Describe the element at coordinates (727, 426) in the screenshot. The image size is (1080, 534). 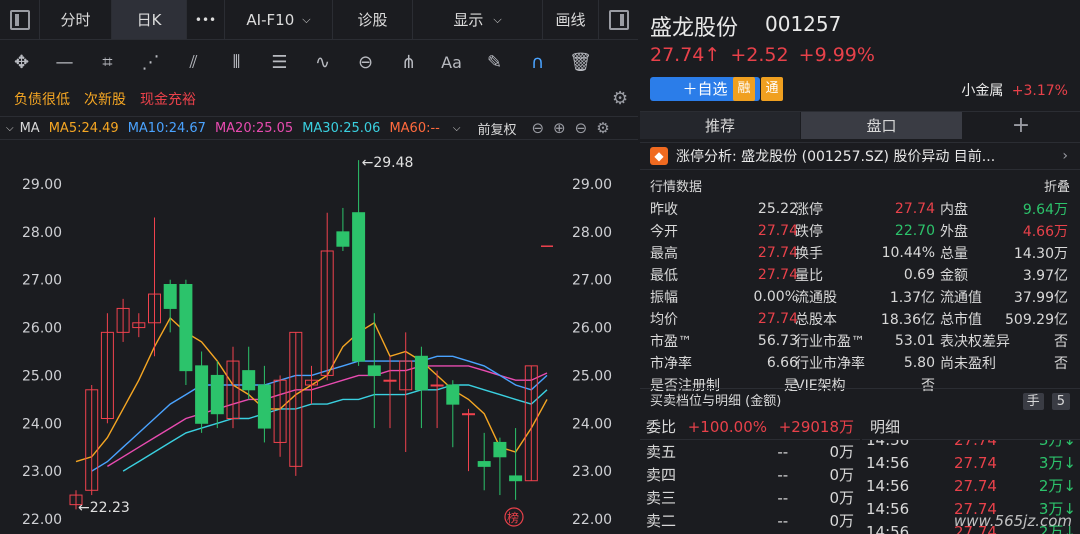
I see `weibi-pct: +100.00%` at that location.